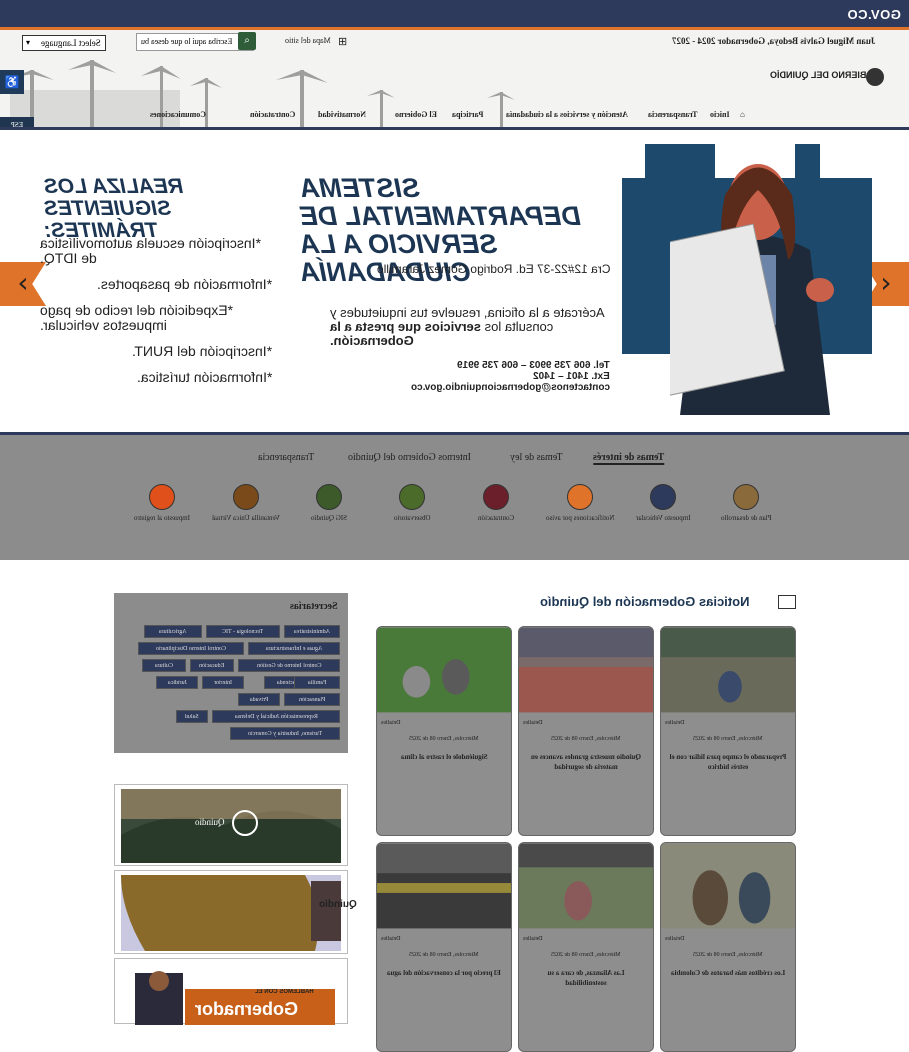 The height and width of the screenshot is (1052, 909). What do you see at coordinates (12, 82) in the screenshot?
I see `accessibility-icon: ♿` at bounding box center [12, 82].